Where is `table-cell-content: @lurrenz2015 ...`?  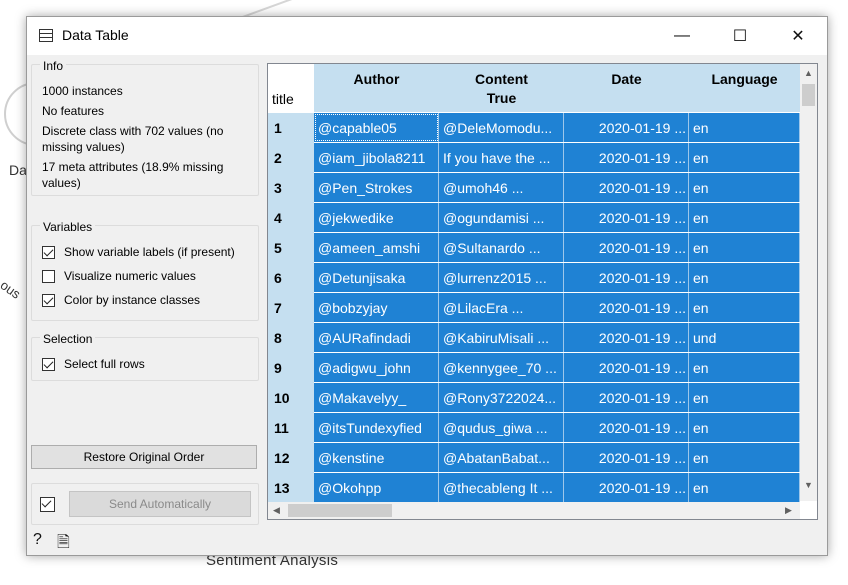
table-cell-content: @lurrenz2015 ... is located at coordinates (501, 277).